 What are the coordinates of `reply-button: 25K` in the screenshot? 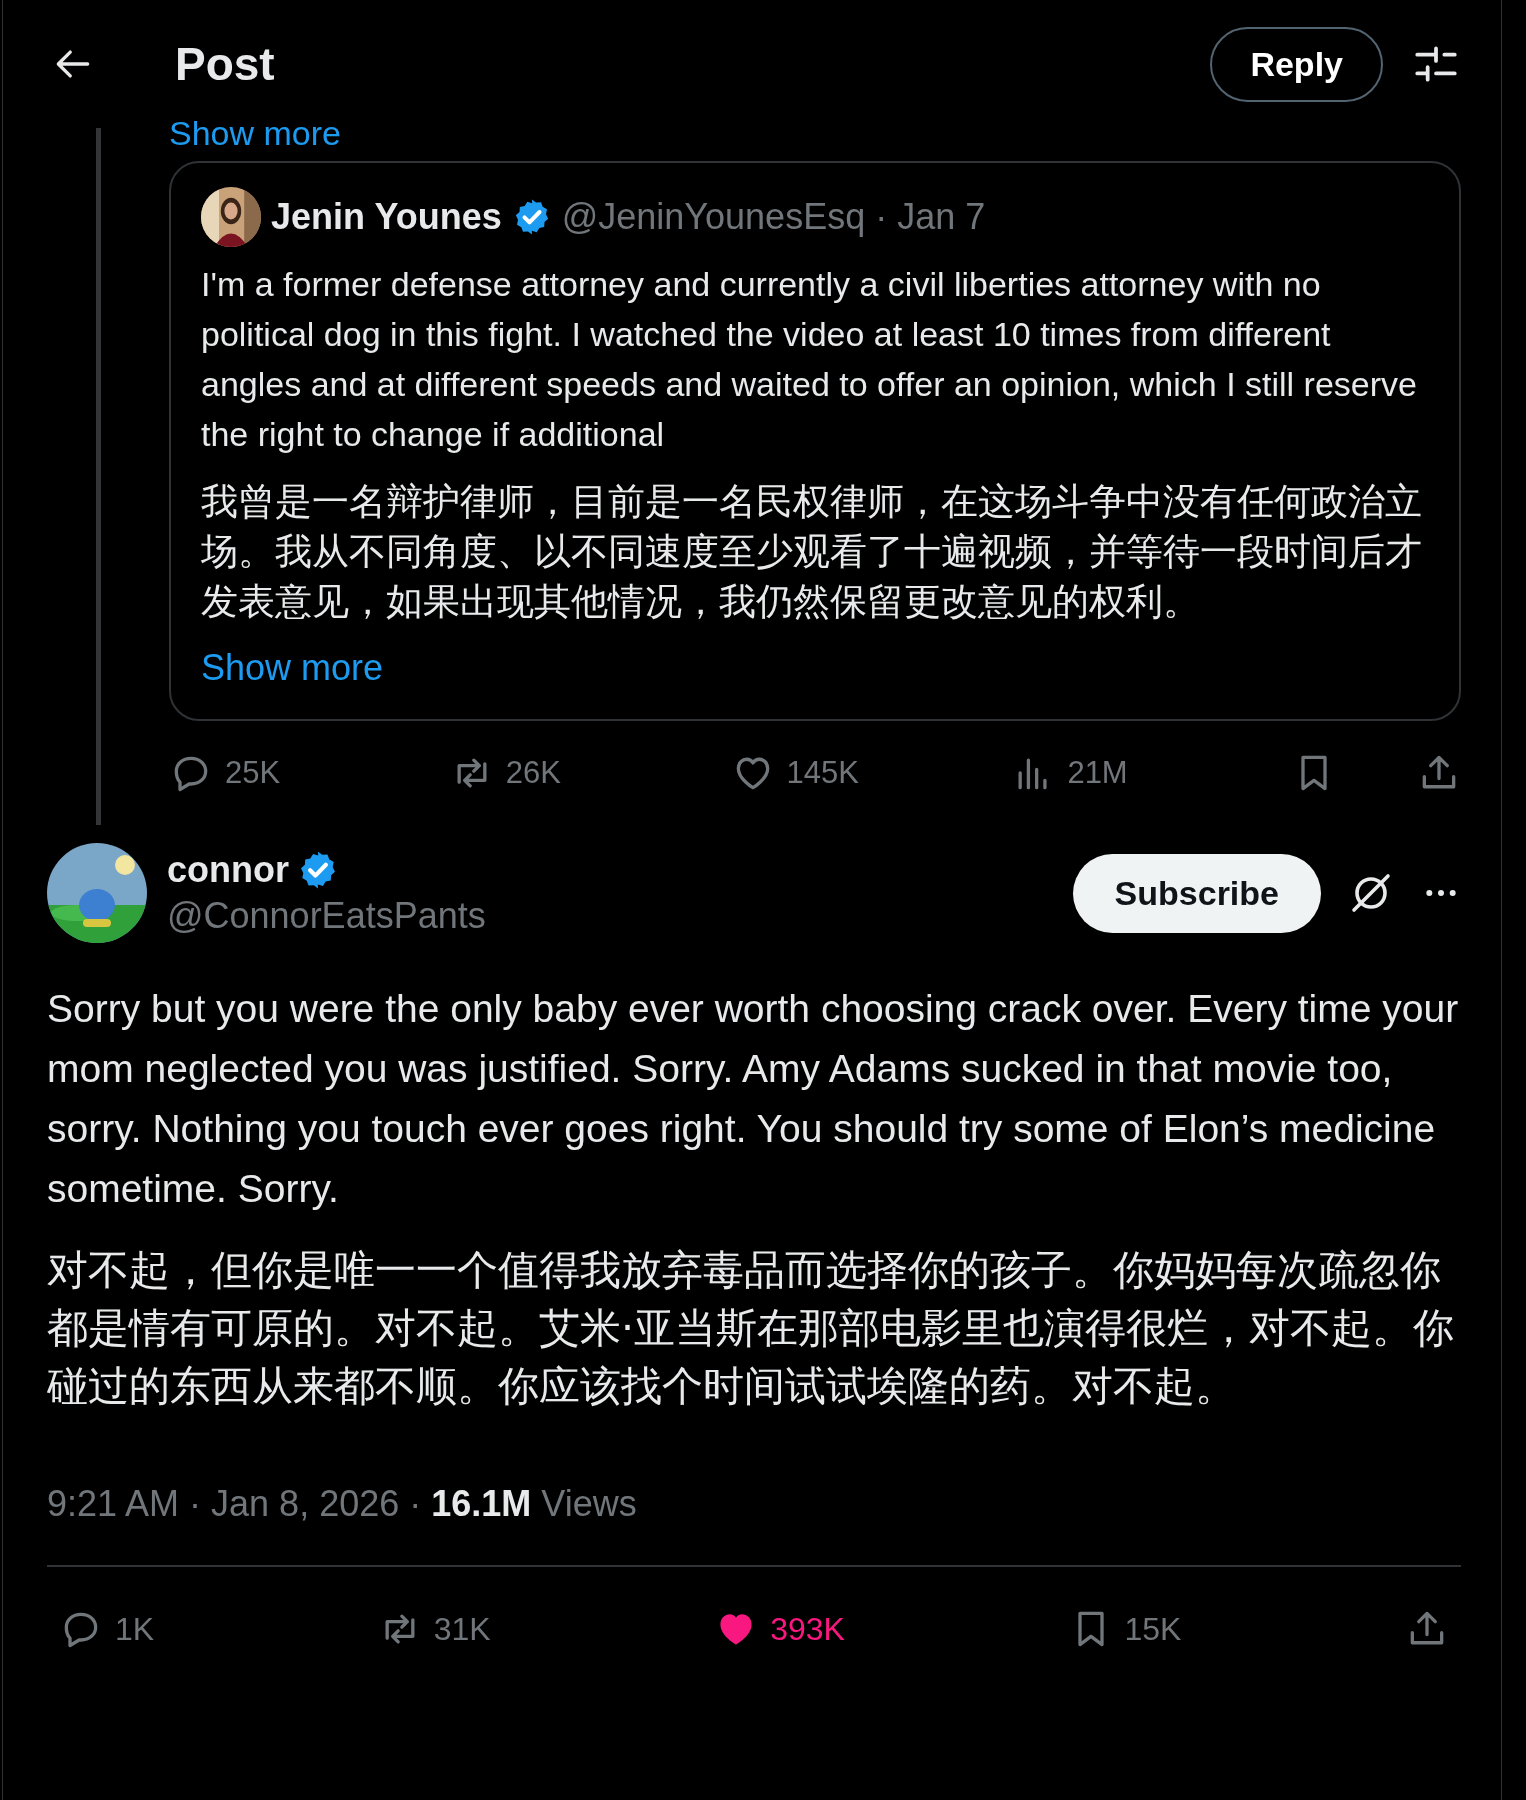 It's located at (269, 773).